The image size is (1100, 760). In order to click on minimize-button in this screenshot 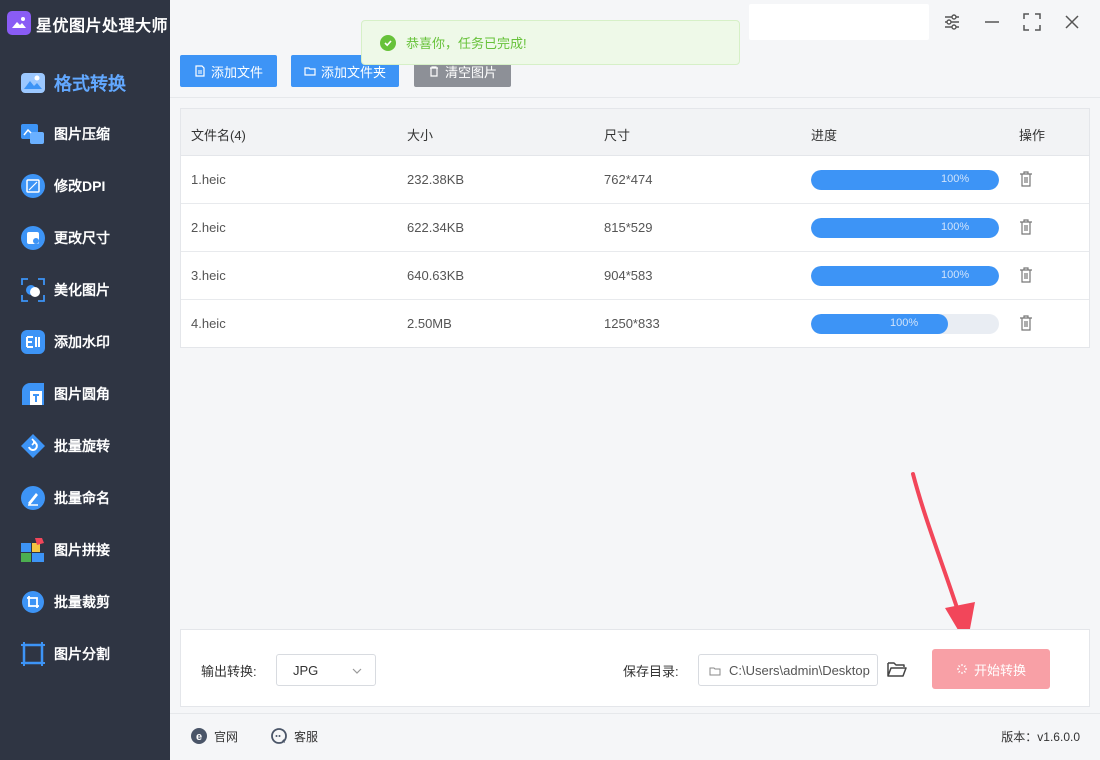, I will do `click(992, 22)`.